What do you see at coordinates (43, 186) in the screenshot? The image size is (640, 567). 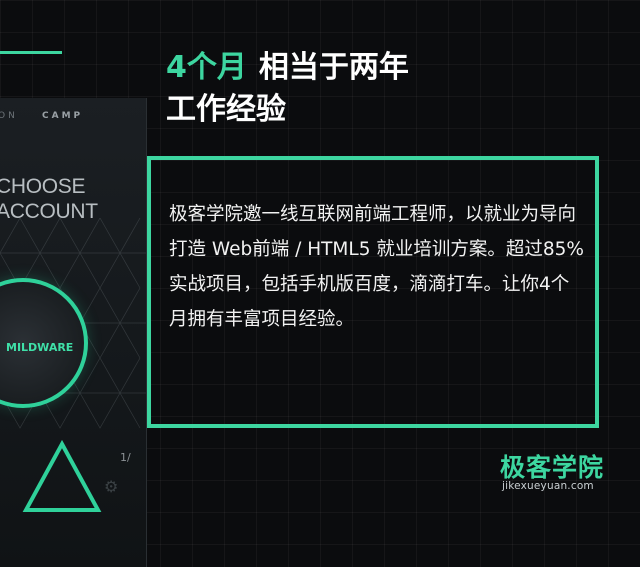 I see `phone-title-line1: CHOOSE` at bounding box center [43, 186].